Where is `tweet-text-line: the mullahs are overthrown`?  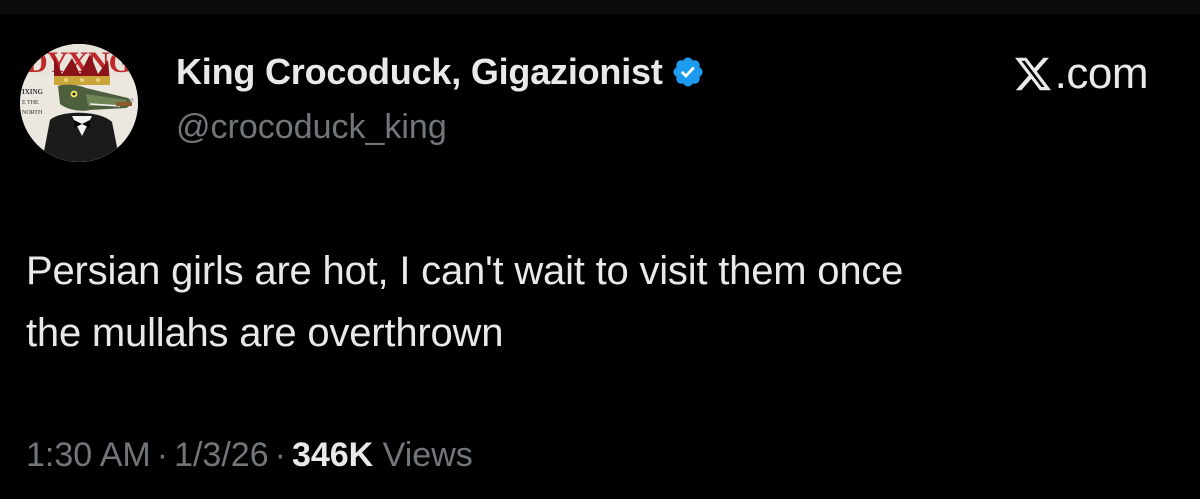 tweet-text-line: the mullahs are overthrown is located at coordinates (265, 333).